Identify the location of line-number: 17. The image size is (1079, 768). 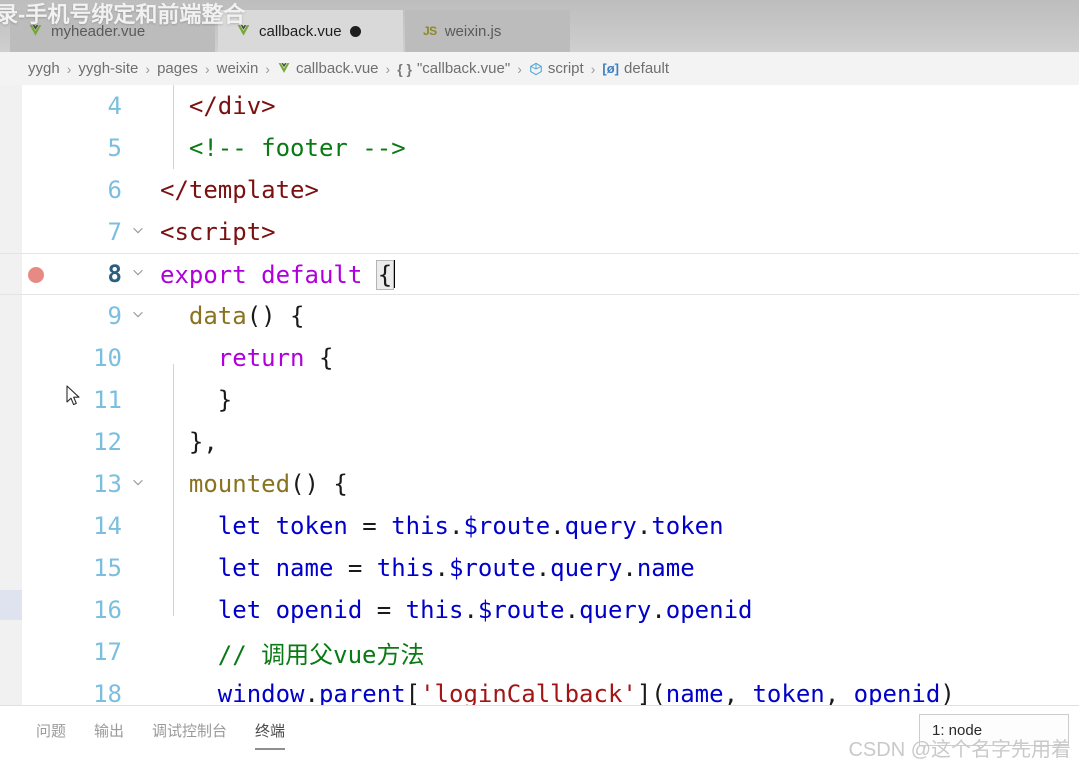
(107, 652).